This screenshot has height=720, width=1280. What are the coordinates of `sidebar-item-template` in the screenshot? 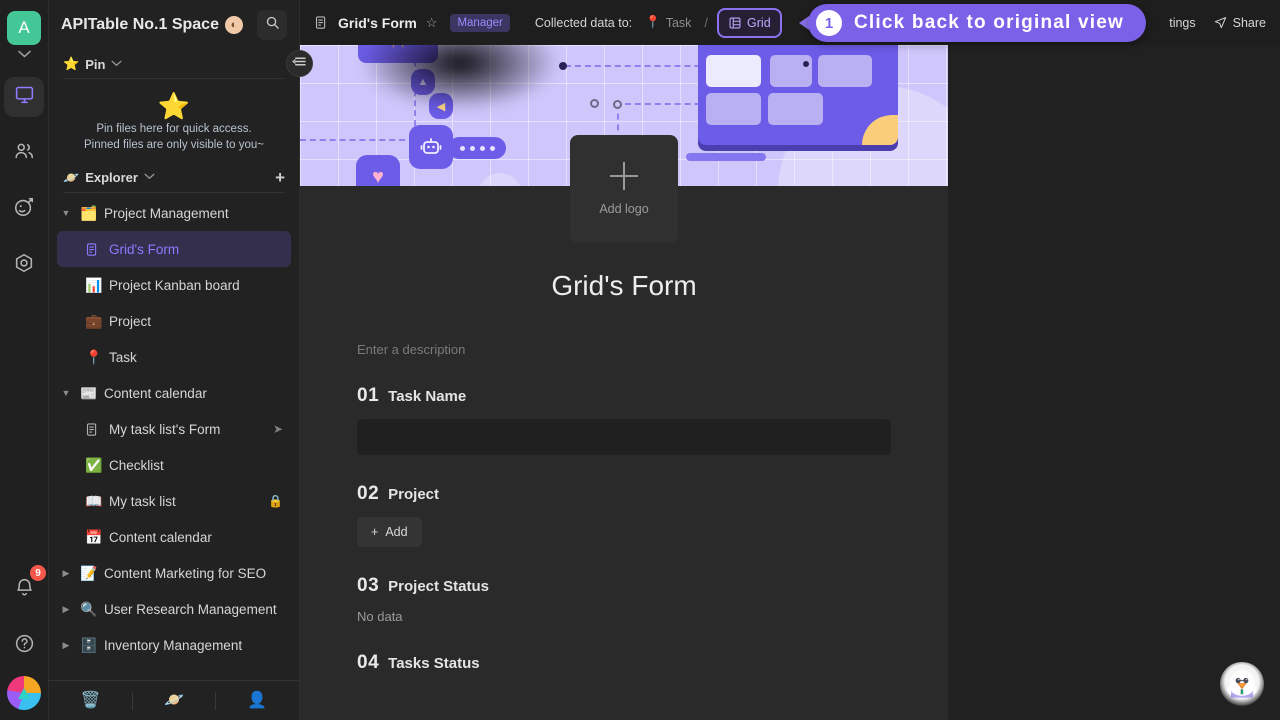 It's located at (24, 265).